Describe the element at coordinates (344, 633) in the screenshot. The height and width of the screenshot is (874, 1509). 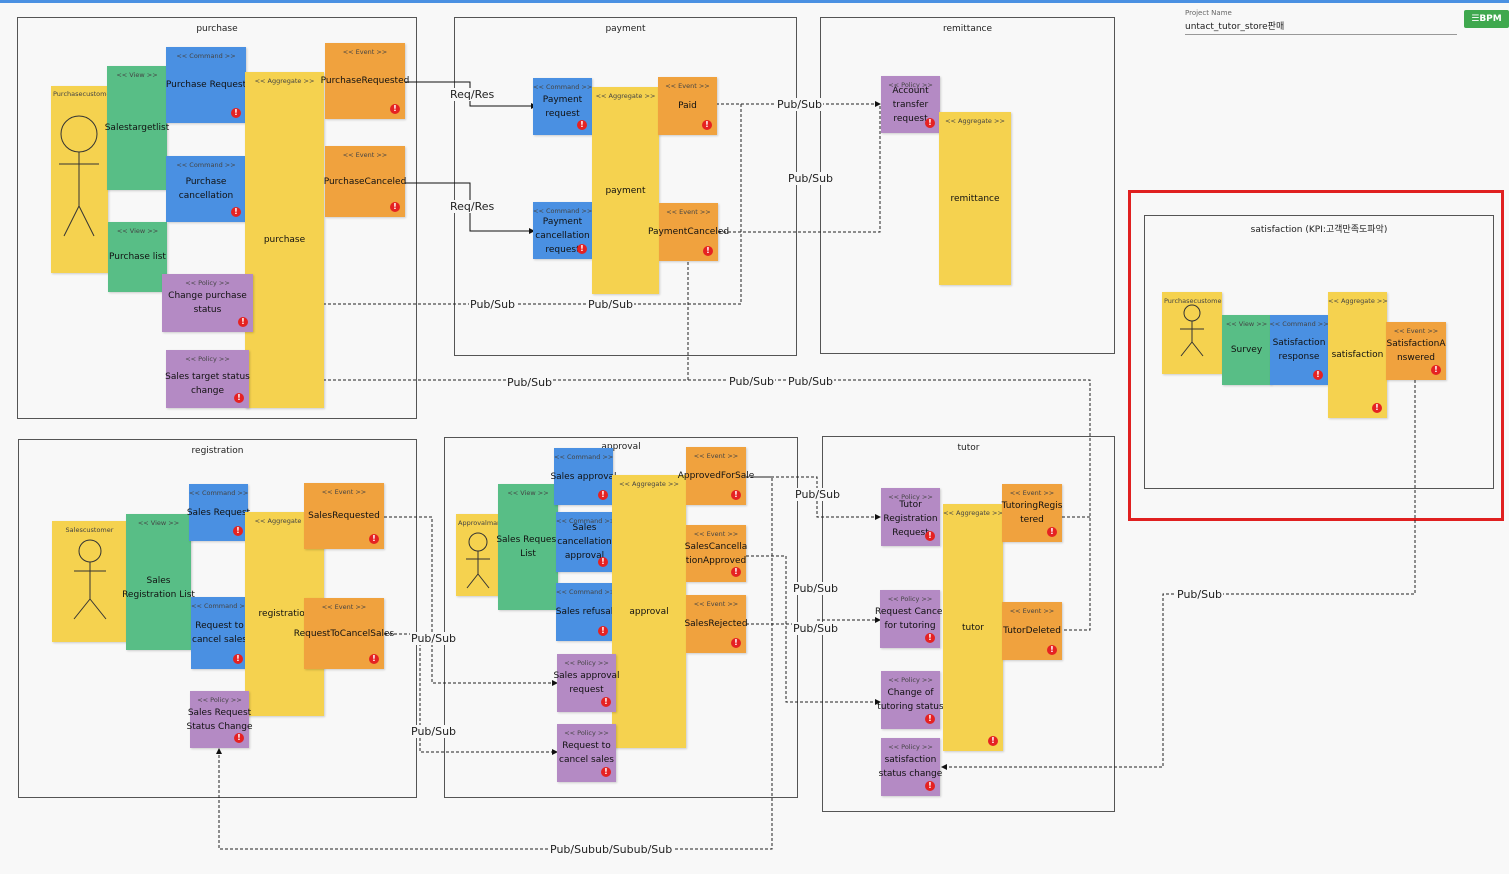
I see `event-request-to-cancel-sales: << Event >> RequestToCancelSales!` at that location.